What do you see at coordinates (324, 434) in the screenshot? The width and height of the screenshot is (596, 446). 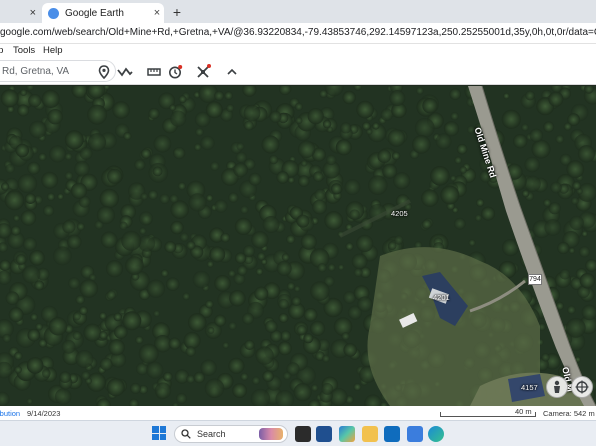 I see `widgets-icon` at bounding box center [324, 434].